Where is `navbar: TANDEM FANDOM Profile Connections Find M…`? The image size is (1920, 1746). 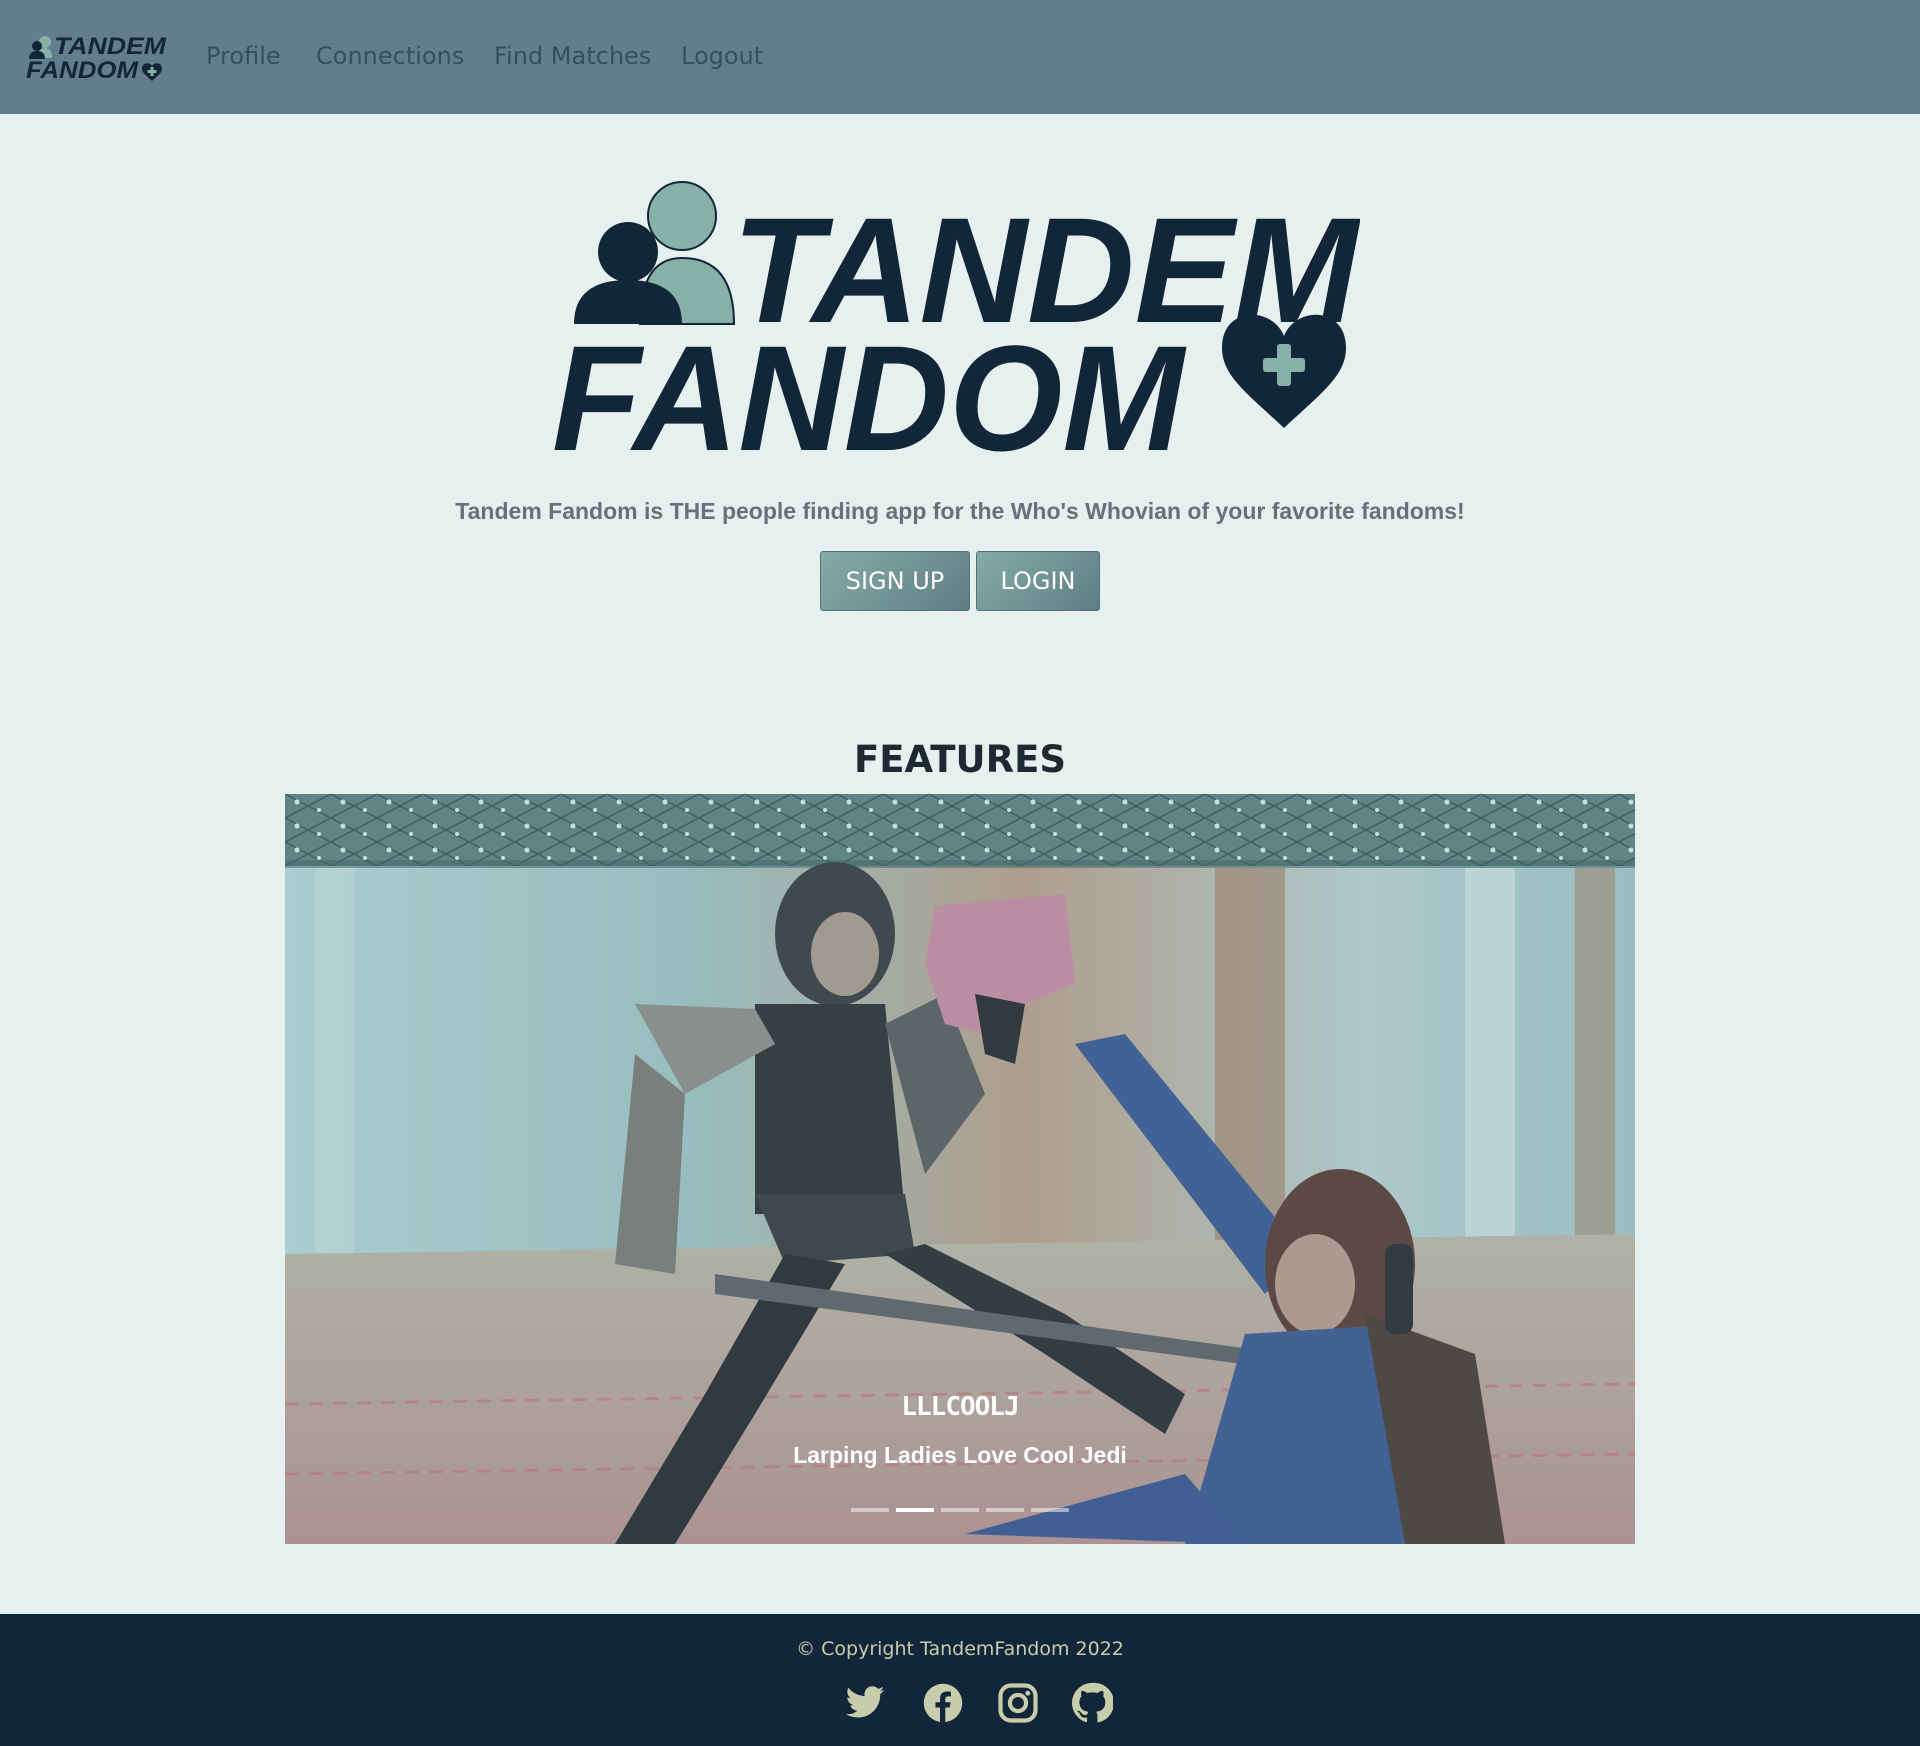 navbar: TANDEM FANDOM Profile Connections Find M… is located at coordinates (960, 57).